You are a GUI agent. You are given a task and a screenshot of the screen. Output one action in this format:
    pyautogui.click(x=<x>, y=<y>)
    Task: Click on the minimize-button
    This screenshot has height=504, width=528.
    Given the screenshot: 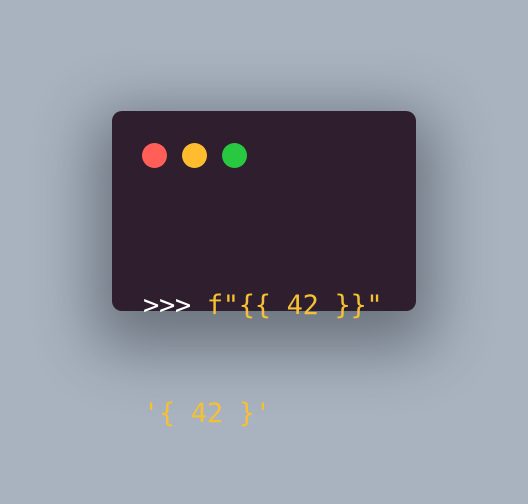 What is the action you would take?
    pyautogui.click(x=194, y=155)
    